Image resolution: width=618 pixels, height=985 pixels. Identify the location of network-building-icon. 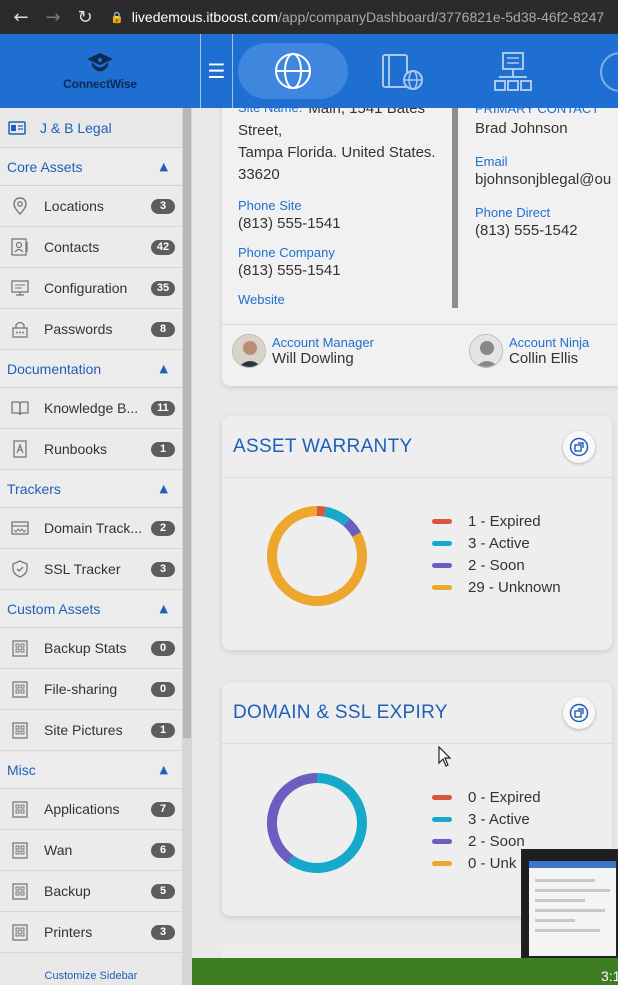
(513, 71).